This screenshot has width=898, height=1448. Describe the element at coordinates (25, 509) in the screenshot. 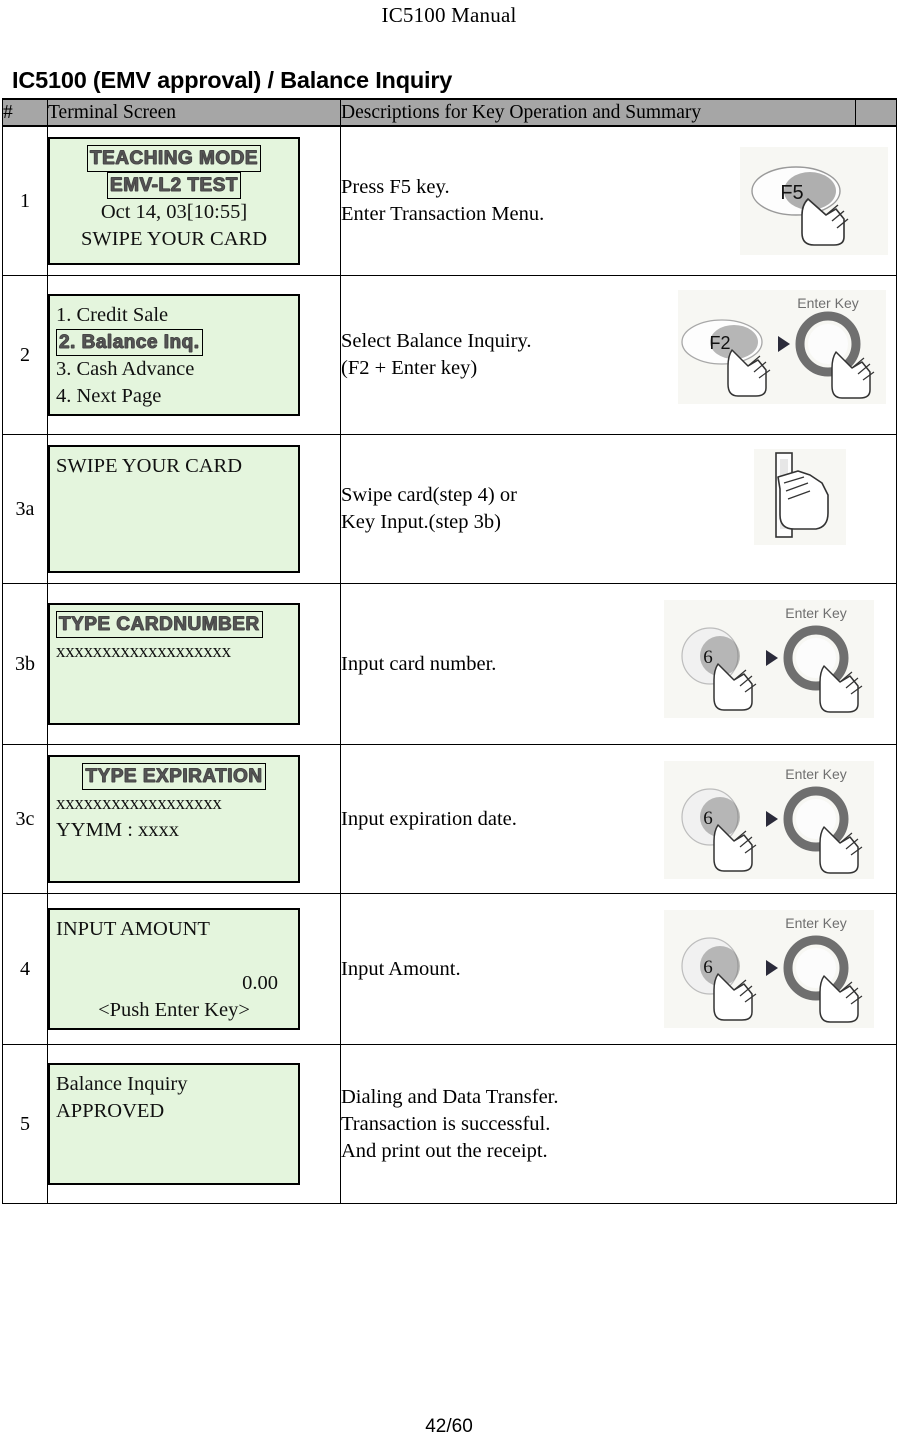

I see `row-number: 3a` at that location.